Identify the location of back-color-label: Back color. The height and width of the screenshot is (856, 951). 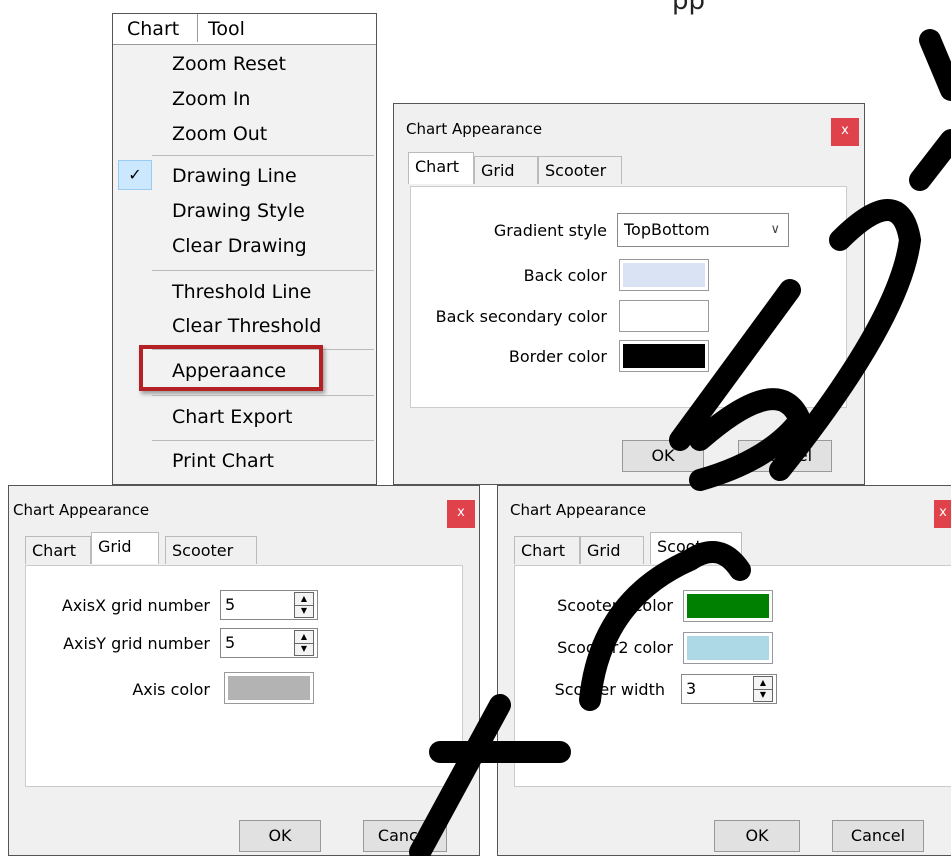
(565, 275).